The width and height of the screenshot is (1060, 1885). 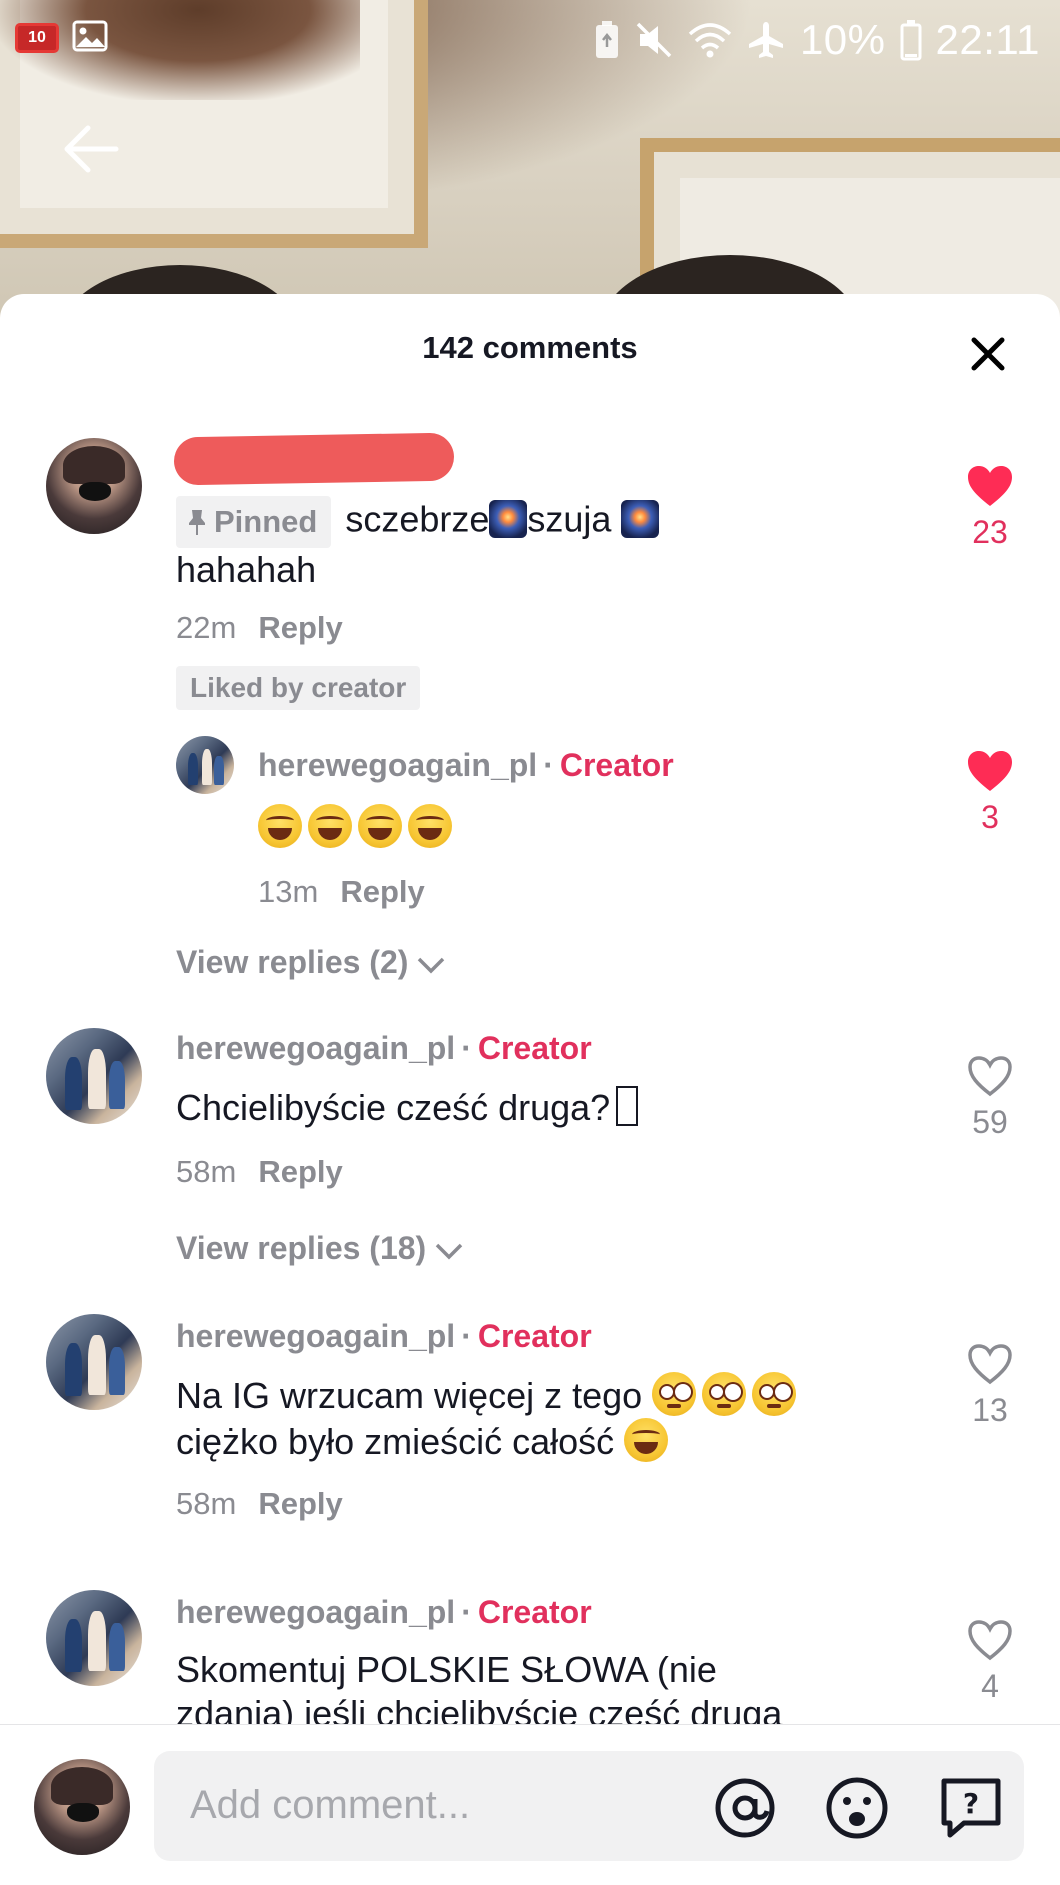 What do you see at coordinates (466, 765) in the screenshot?
I see `reply-username: herewegoagain_pl · Creator` at bounding box center [466, 765].